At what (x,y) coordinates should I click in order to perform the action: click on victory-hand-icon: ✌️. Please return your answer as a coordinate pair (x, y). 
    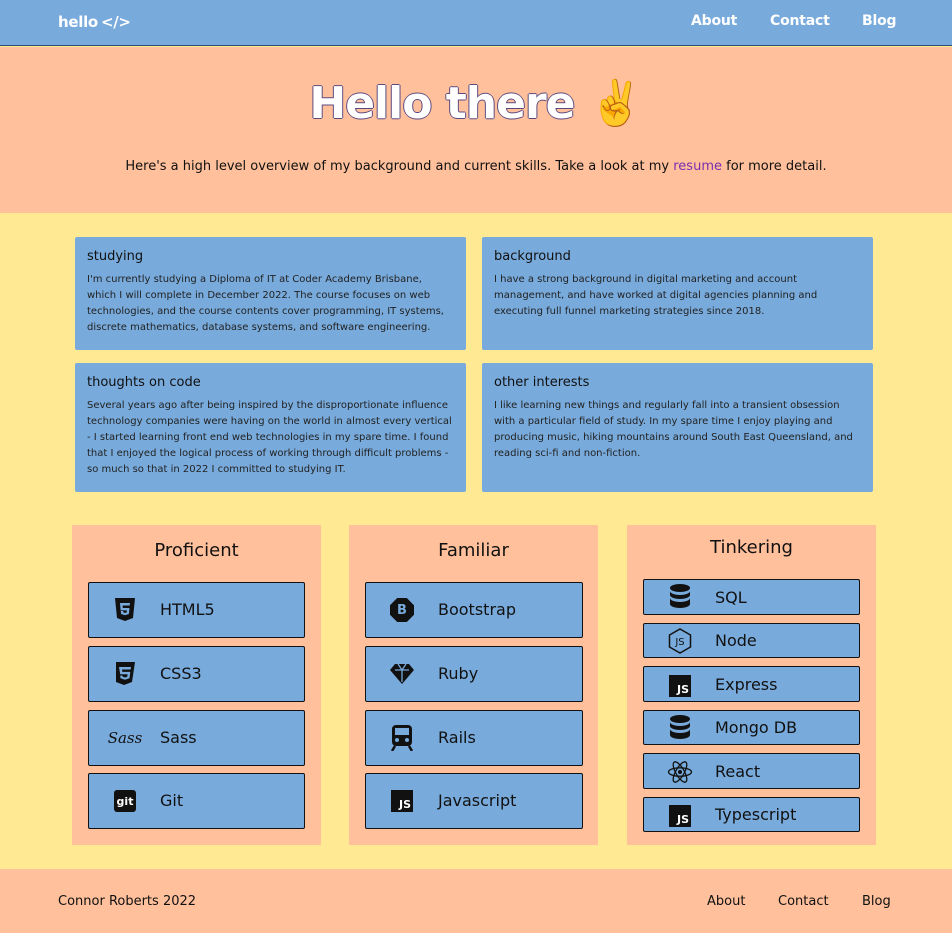
    Looking at the image, I should click on (616, 103).